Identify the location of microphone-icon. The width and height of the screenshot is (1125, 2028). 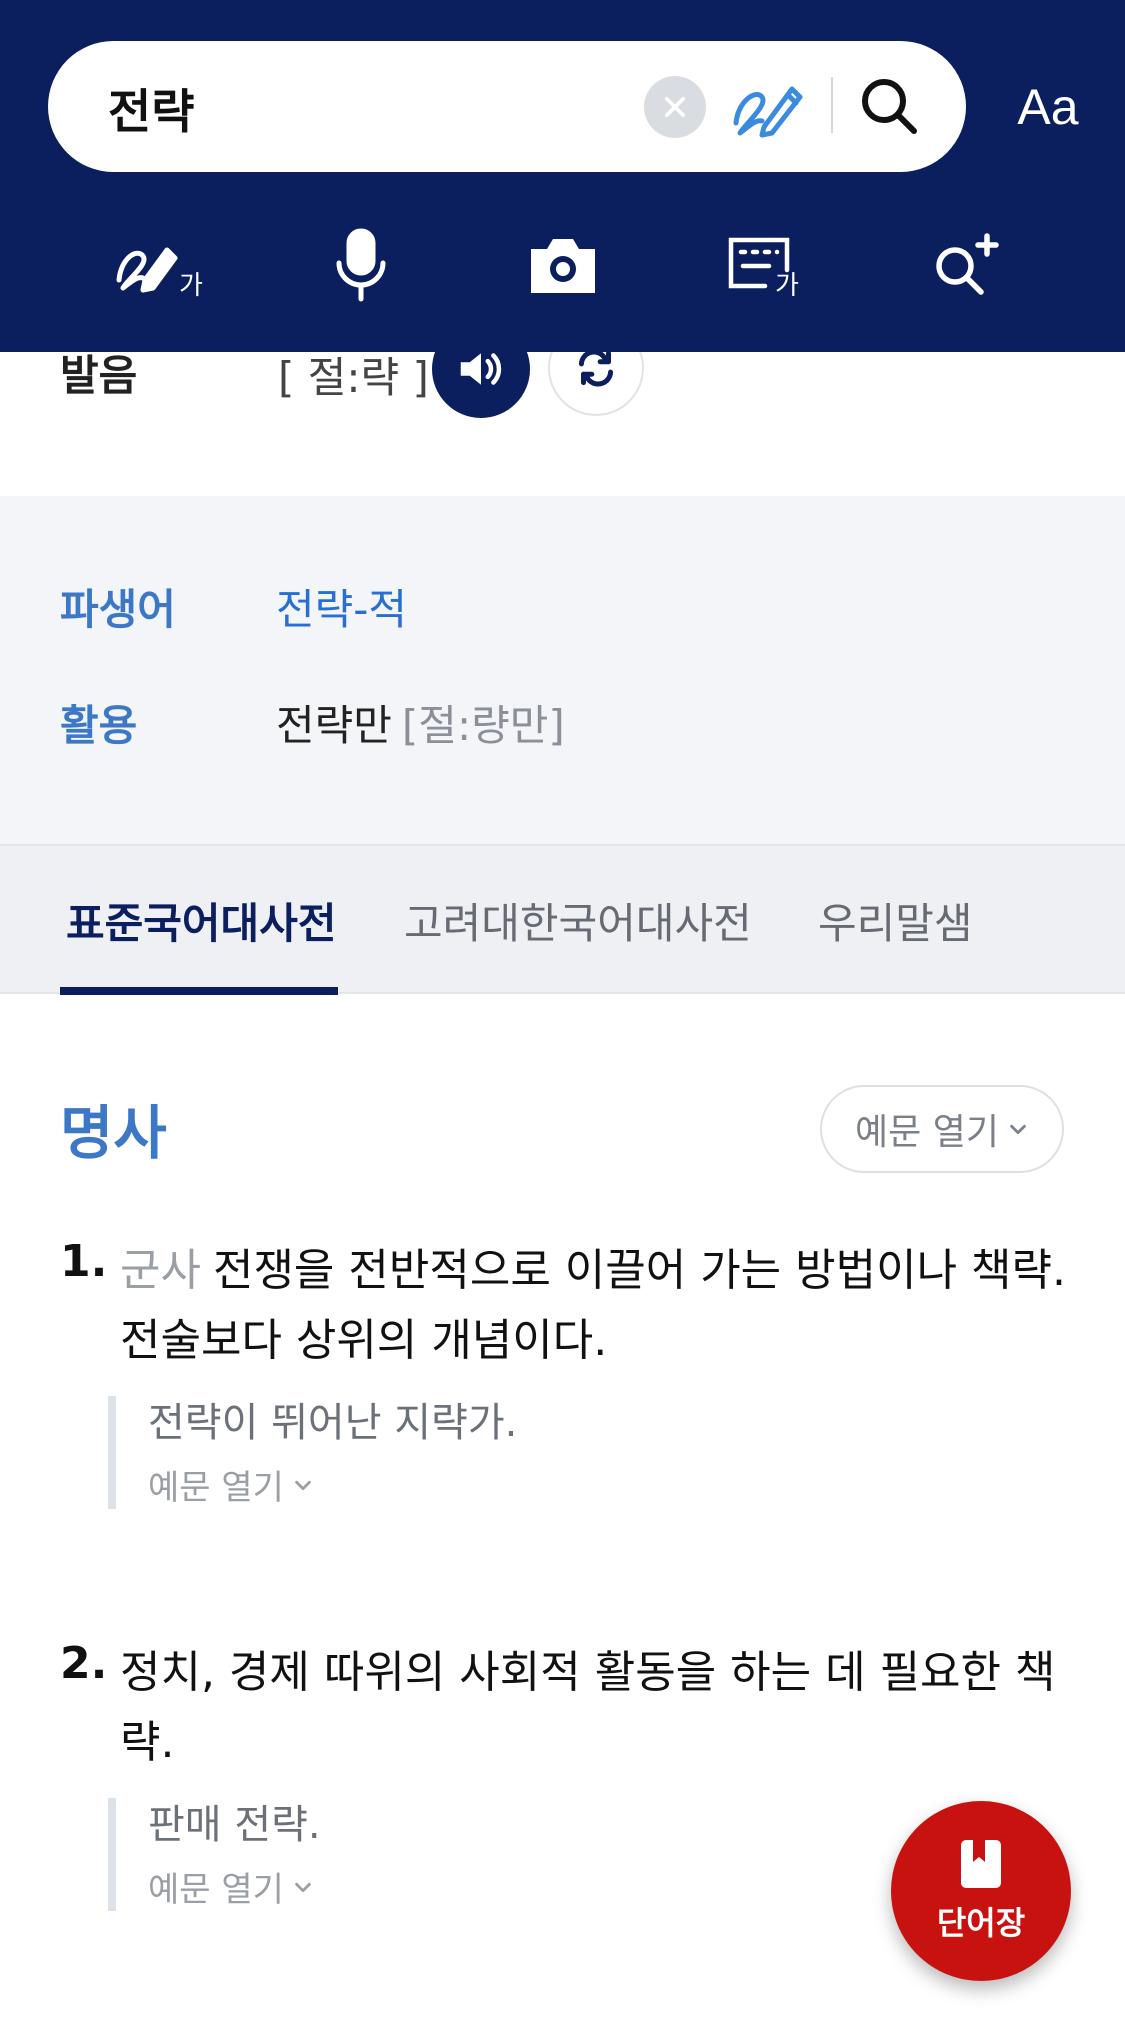
(361, 265).